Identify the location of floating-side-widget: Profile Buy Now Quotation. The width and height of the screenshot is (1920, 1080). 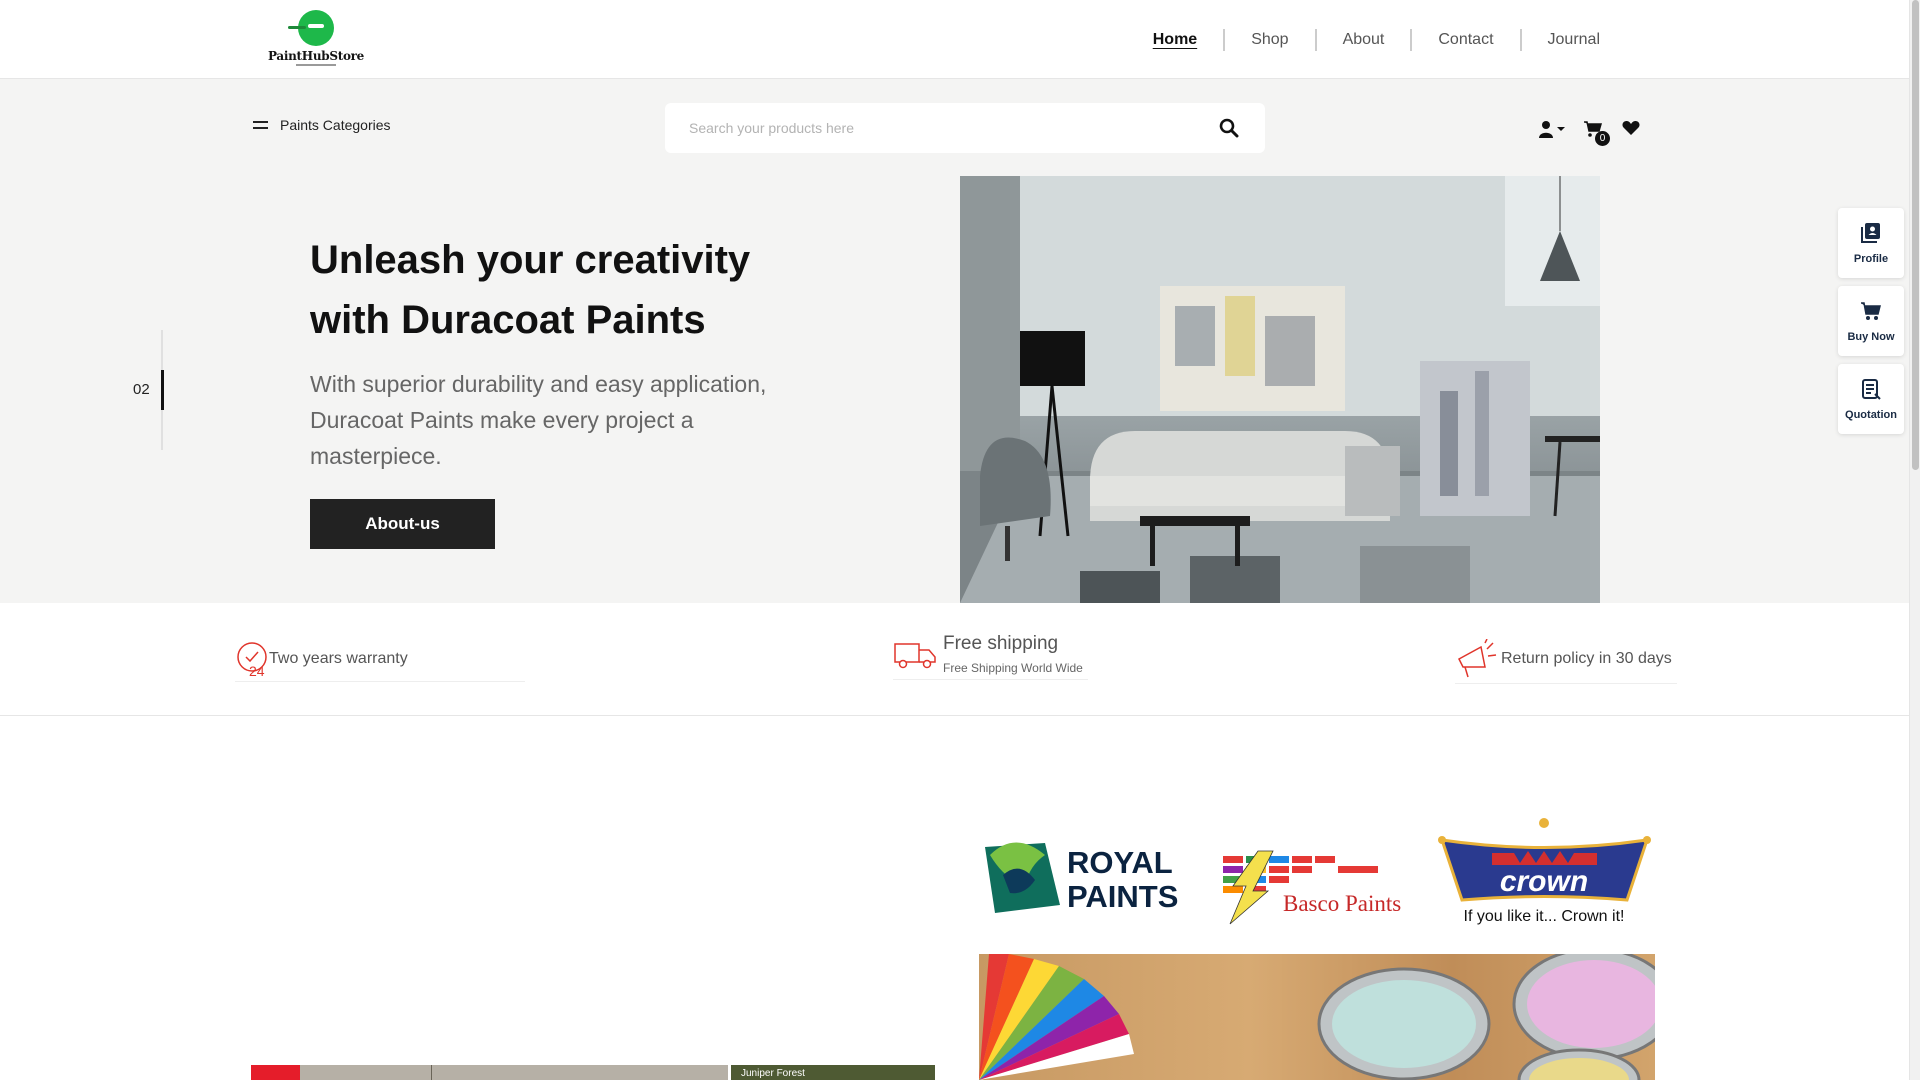
(1871, 325).